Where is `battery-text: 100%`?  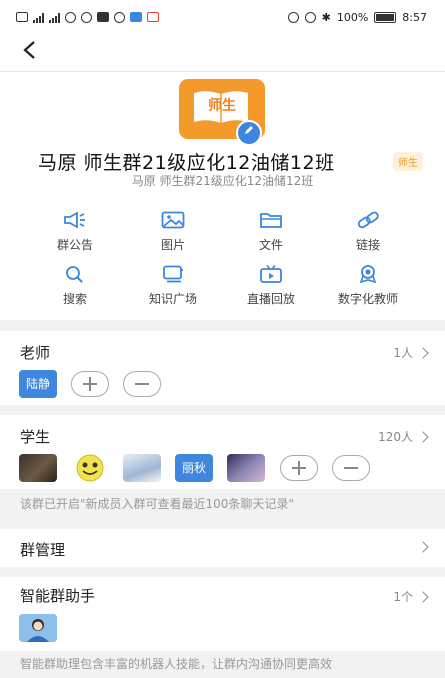
battery-text: 100% is located at coordinates (352, 17).